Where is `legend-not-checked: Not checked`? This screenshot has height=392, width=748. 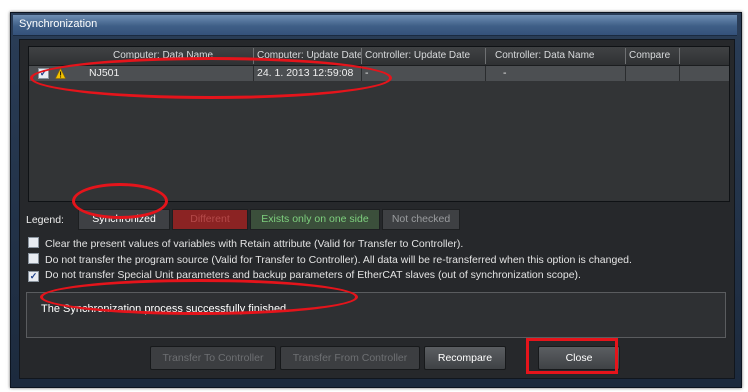 legend-not-checked: Not checked is located at coordinates (421, 219).